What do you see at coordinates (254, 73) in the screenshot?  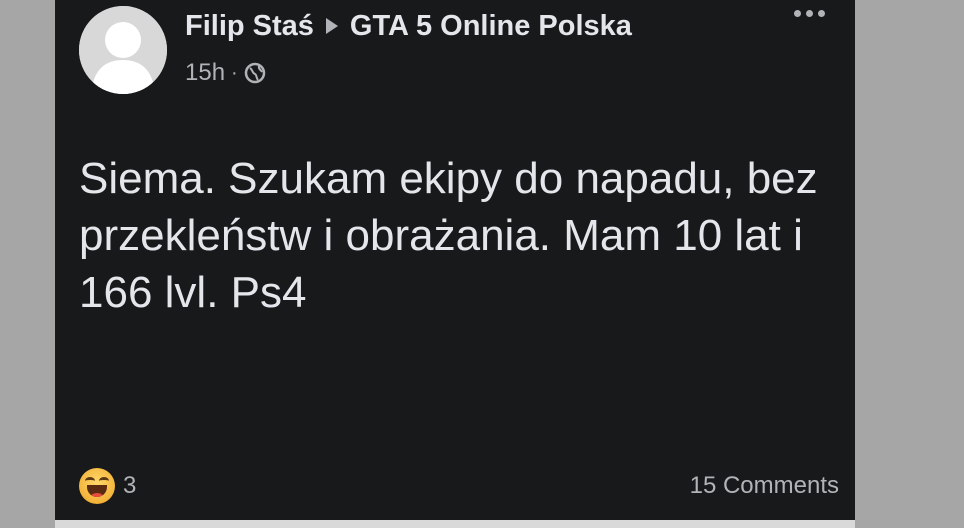 I see `globe-icon` at bounding box center [254, 73].